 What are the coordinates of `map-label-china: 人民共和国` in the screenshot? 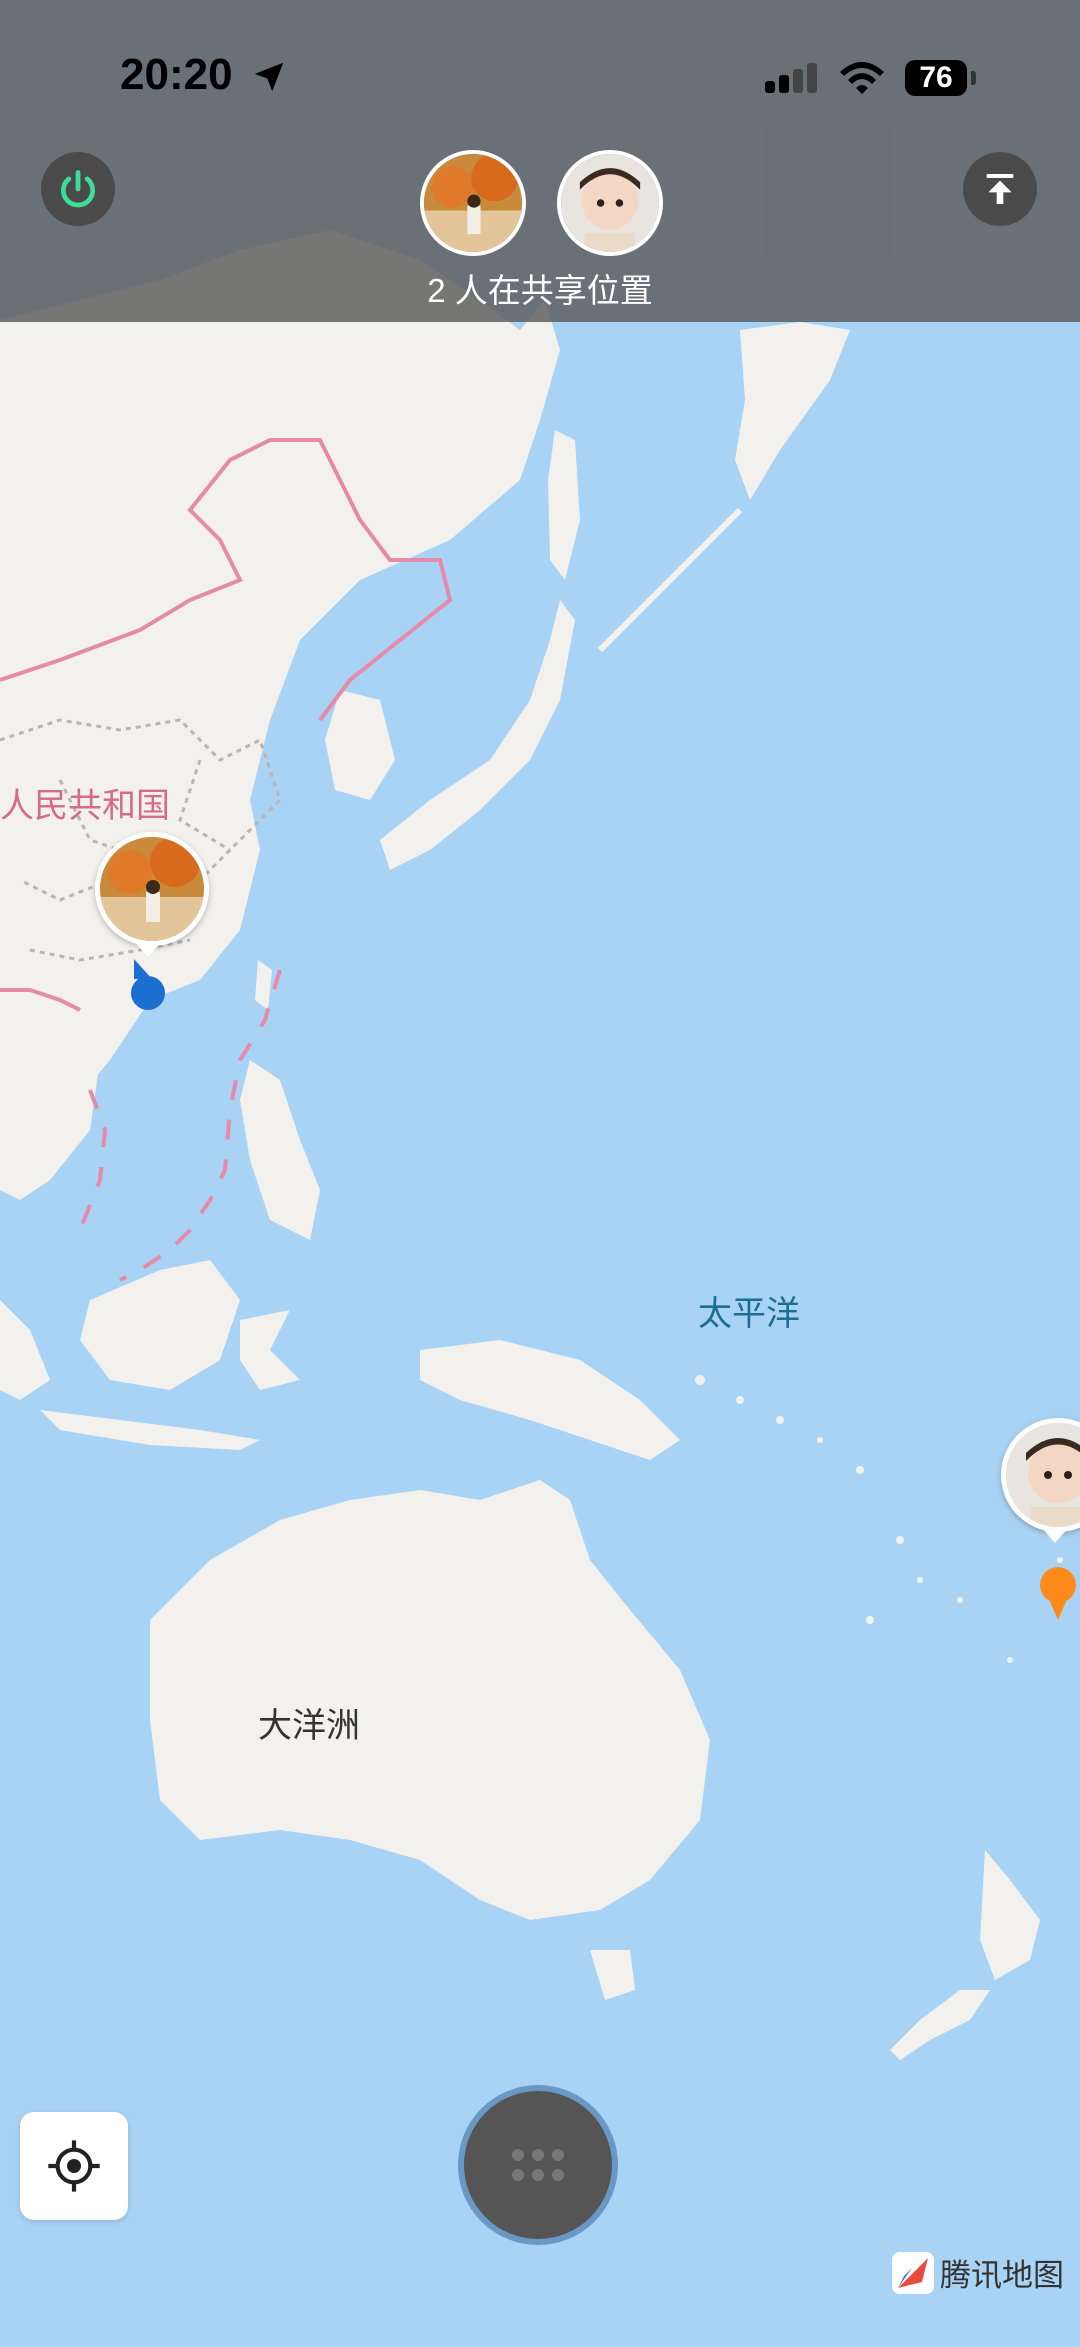 It's located at (85, 806).